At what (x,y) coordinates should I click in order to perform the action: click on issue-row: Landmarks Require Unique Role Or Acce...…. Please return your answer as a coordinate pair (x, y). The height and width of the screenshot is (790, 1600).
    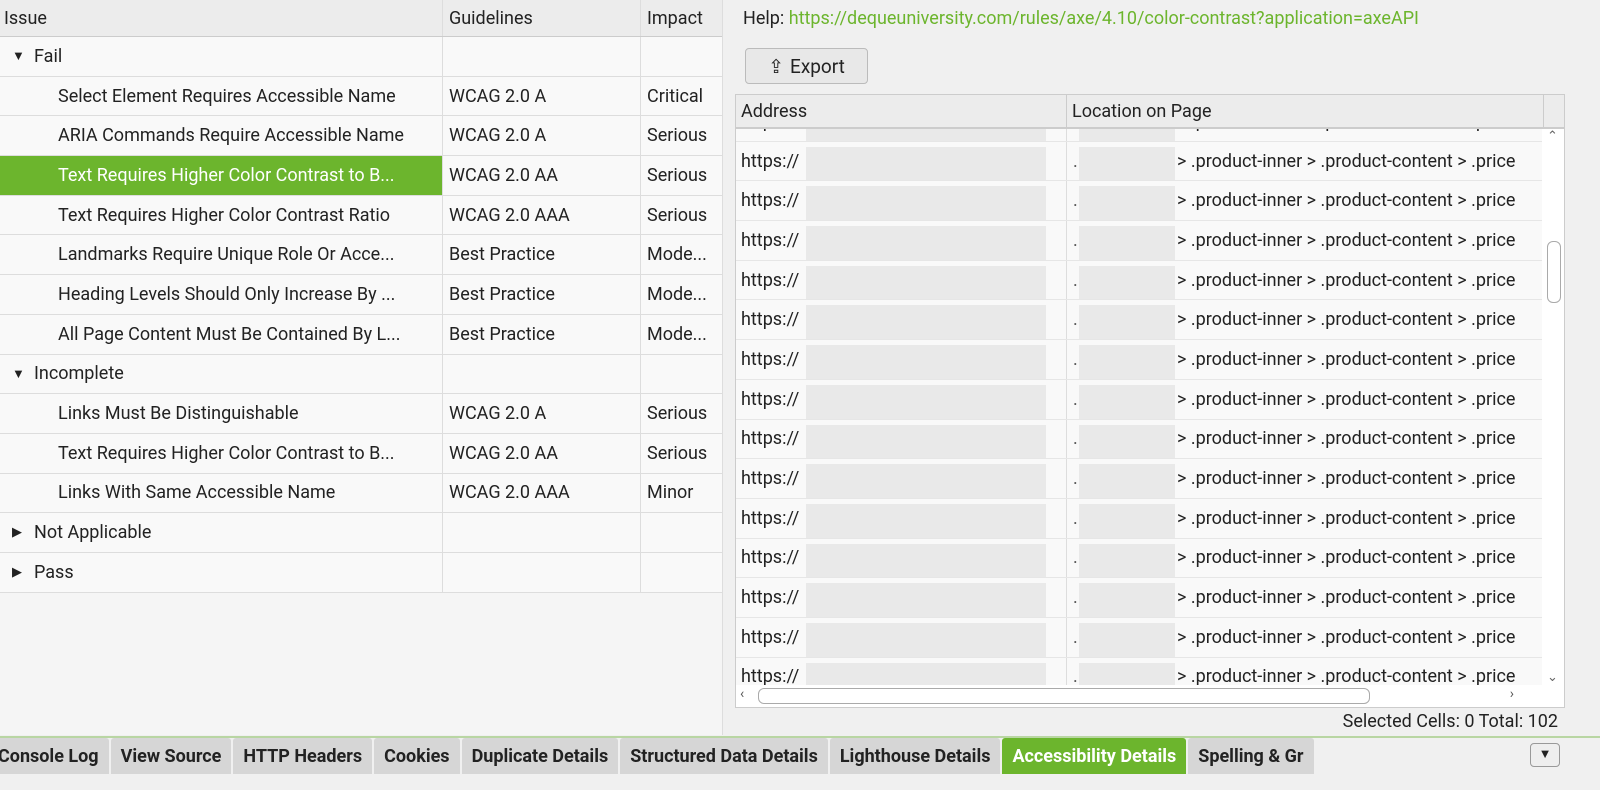
    Looking at the image, I should click on (361, 255).